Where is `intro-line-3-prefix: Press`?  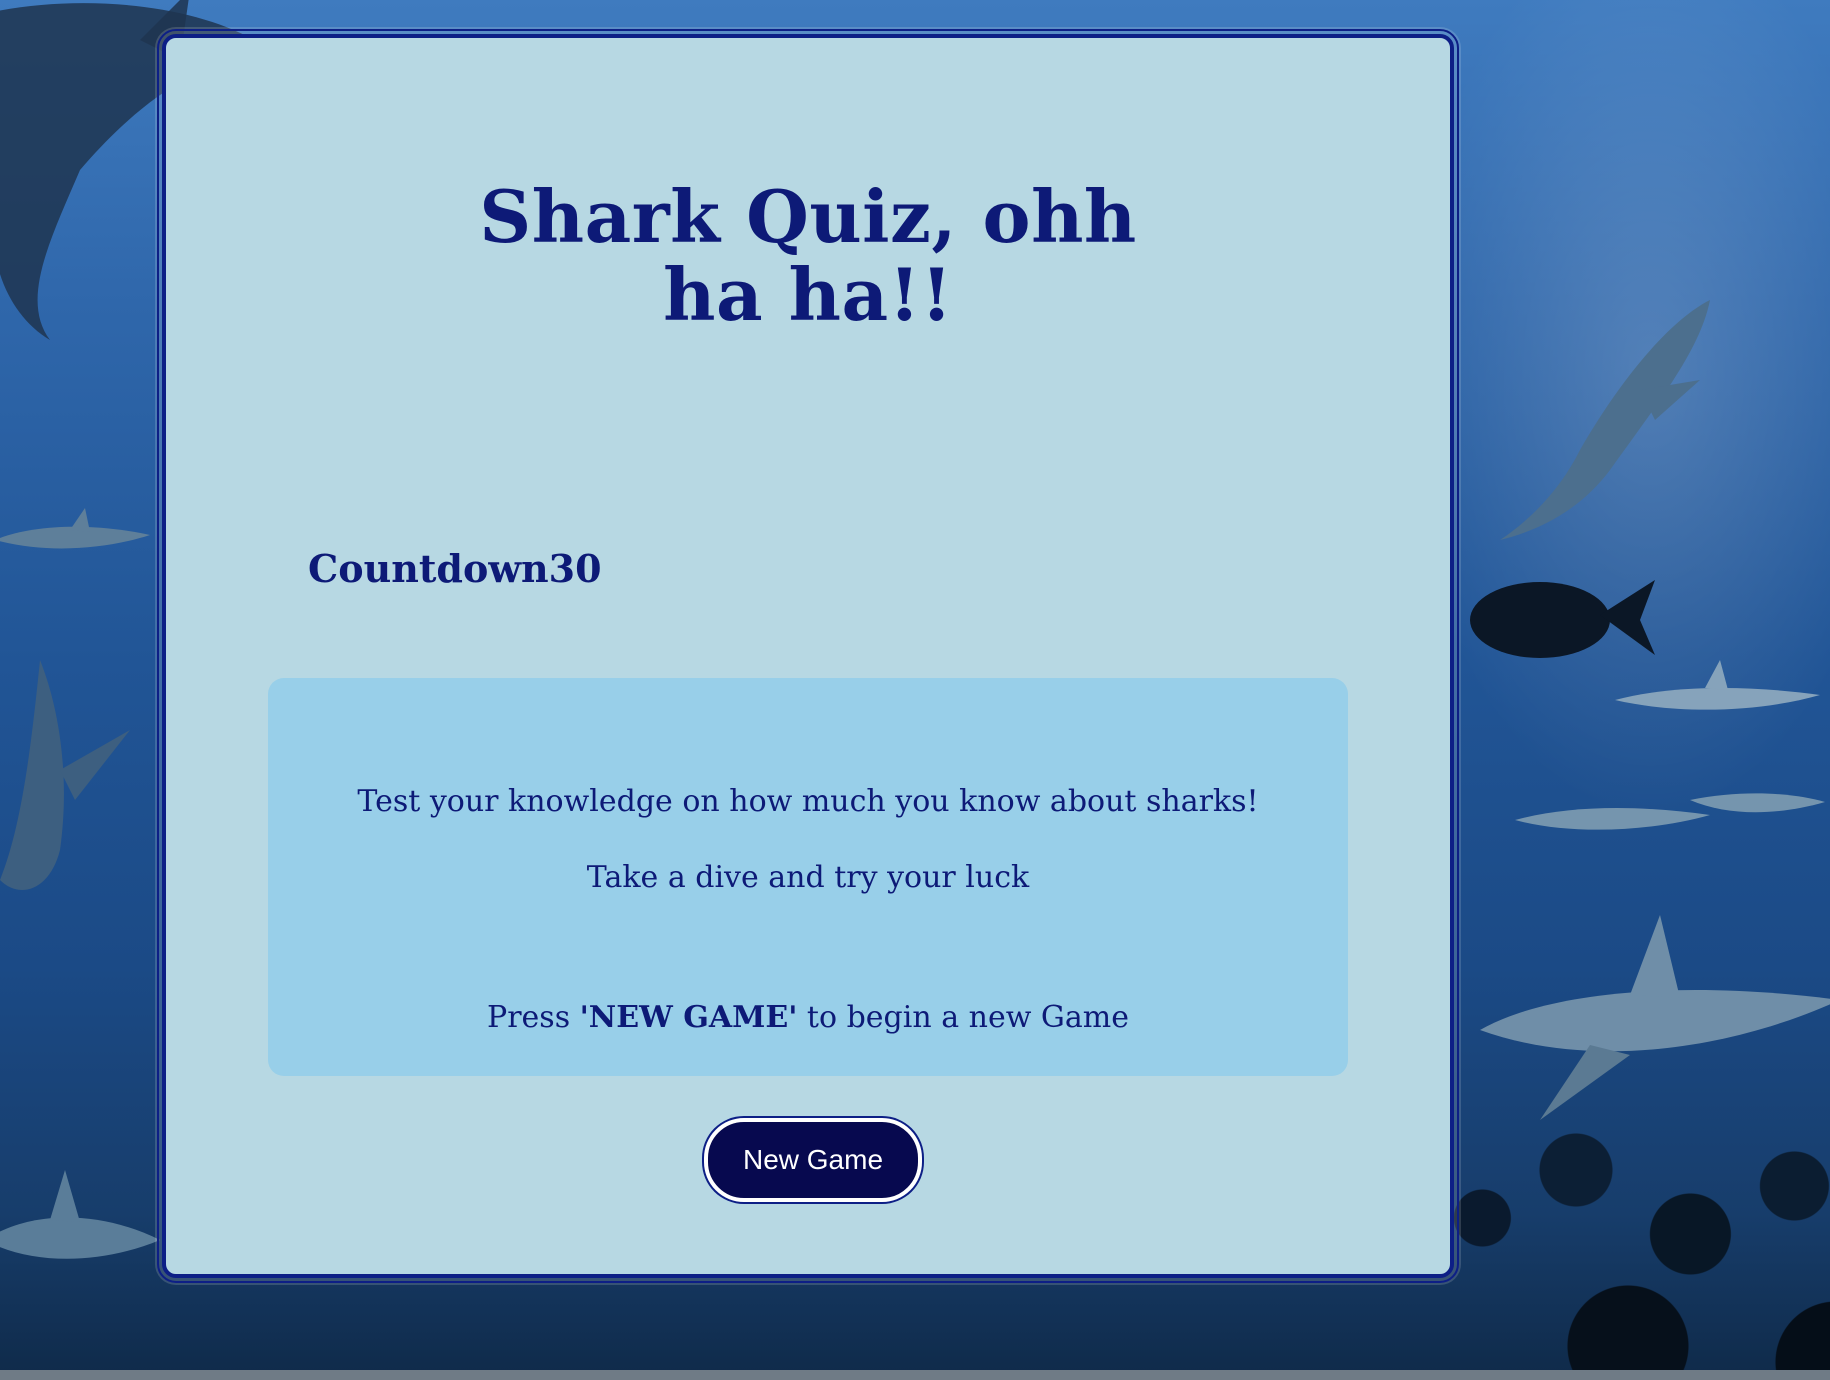
intro-line-3-prefix: Press is located at coordinates (533, 1017).